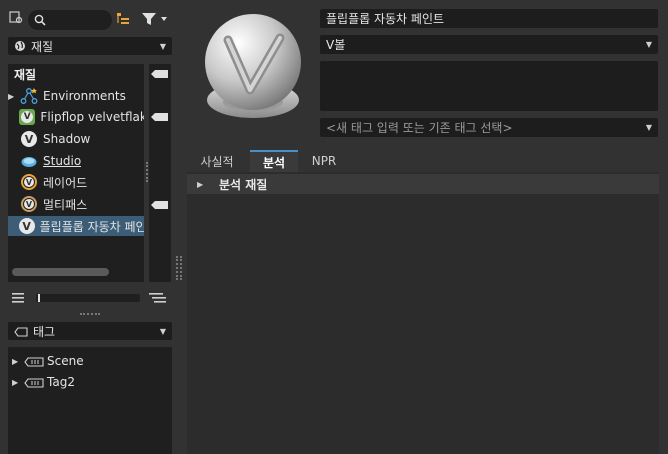 This screenshot has width=668, height=454. Describe the element at coordinates (70, 20) in the screenshot. I see `search-input` at that location.